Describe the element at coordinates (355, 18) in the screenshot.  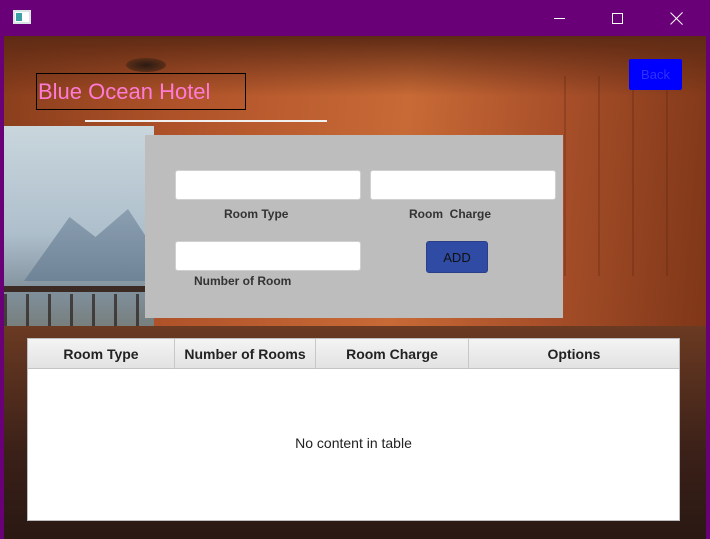
I see `title-bar` at that location.